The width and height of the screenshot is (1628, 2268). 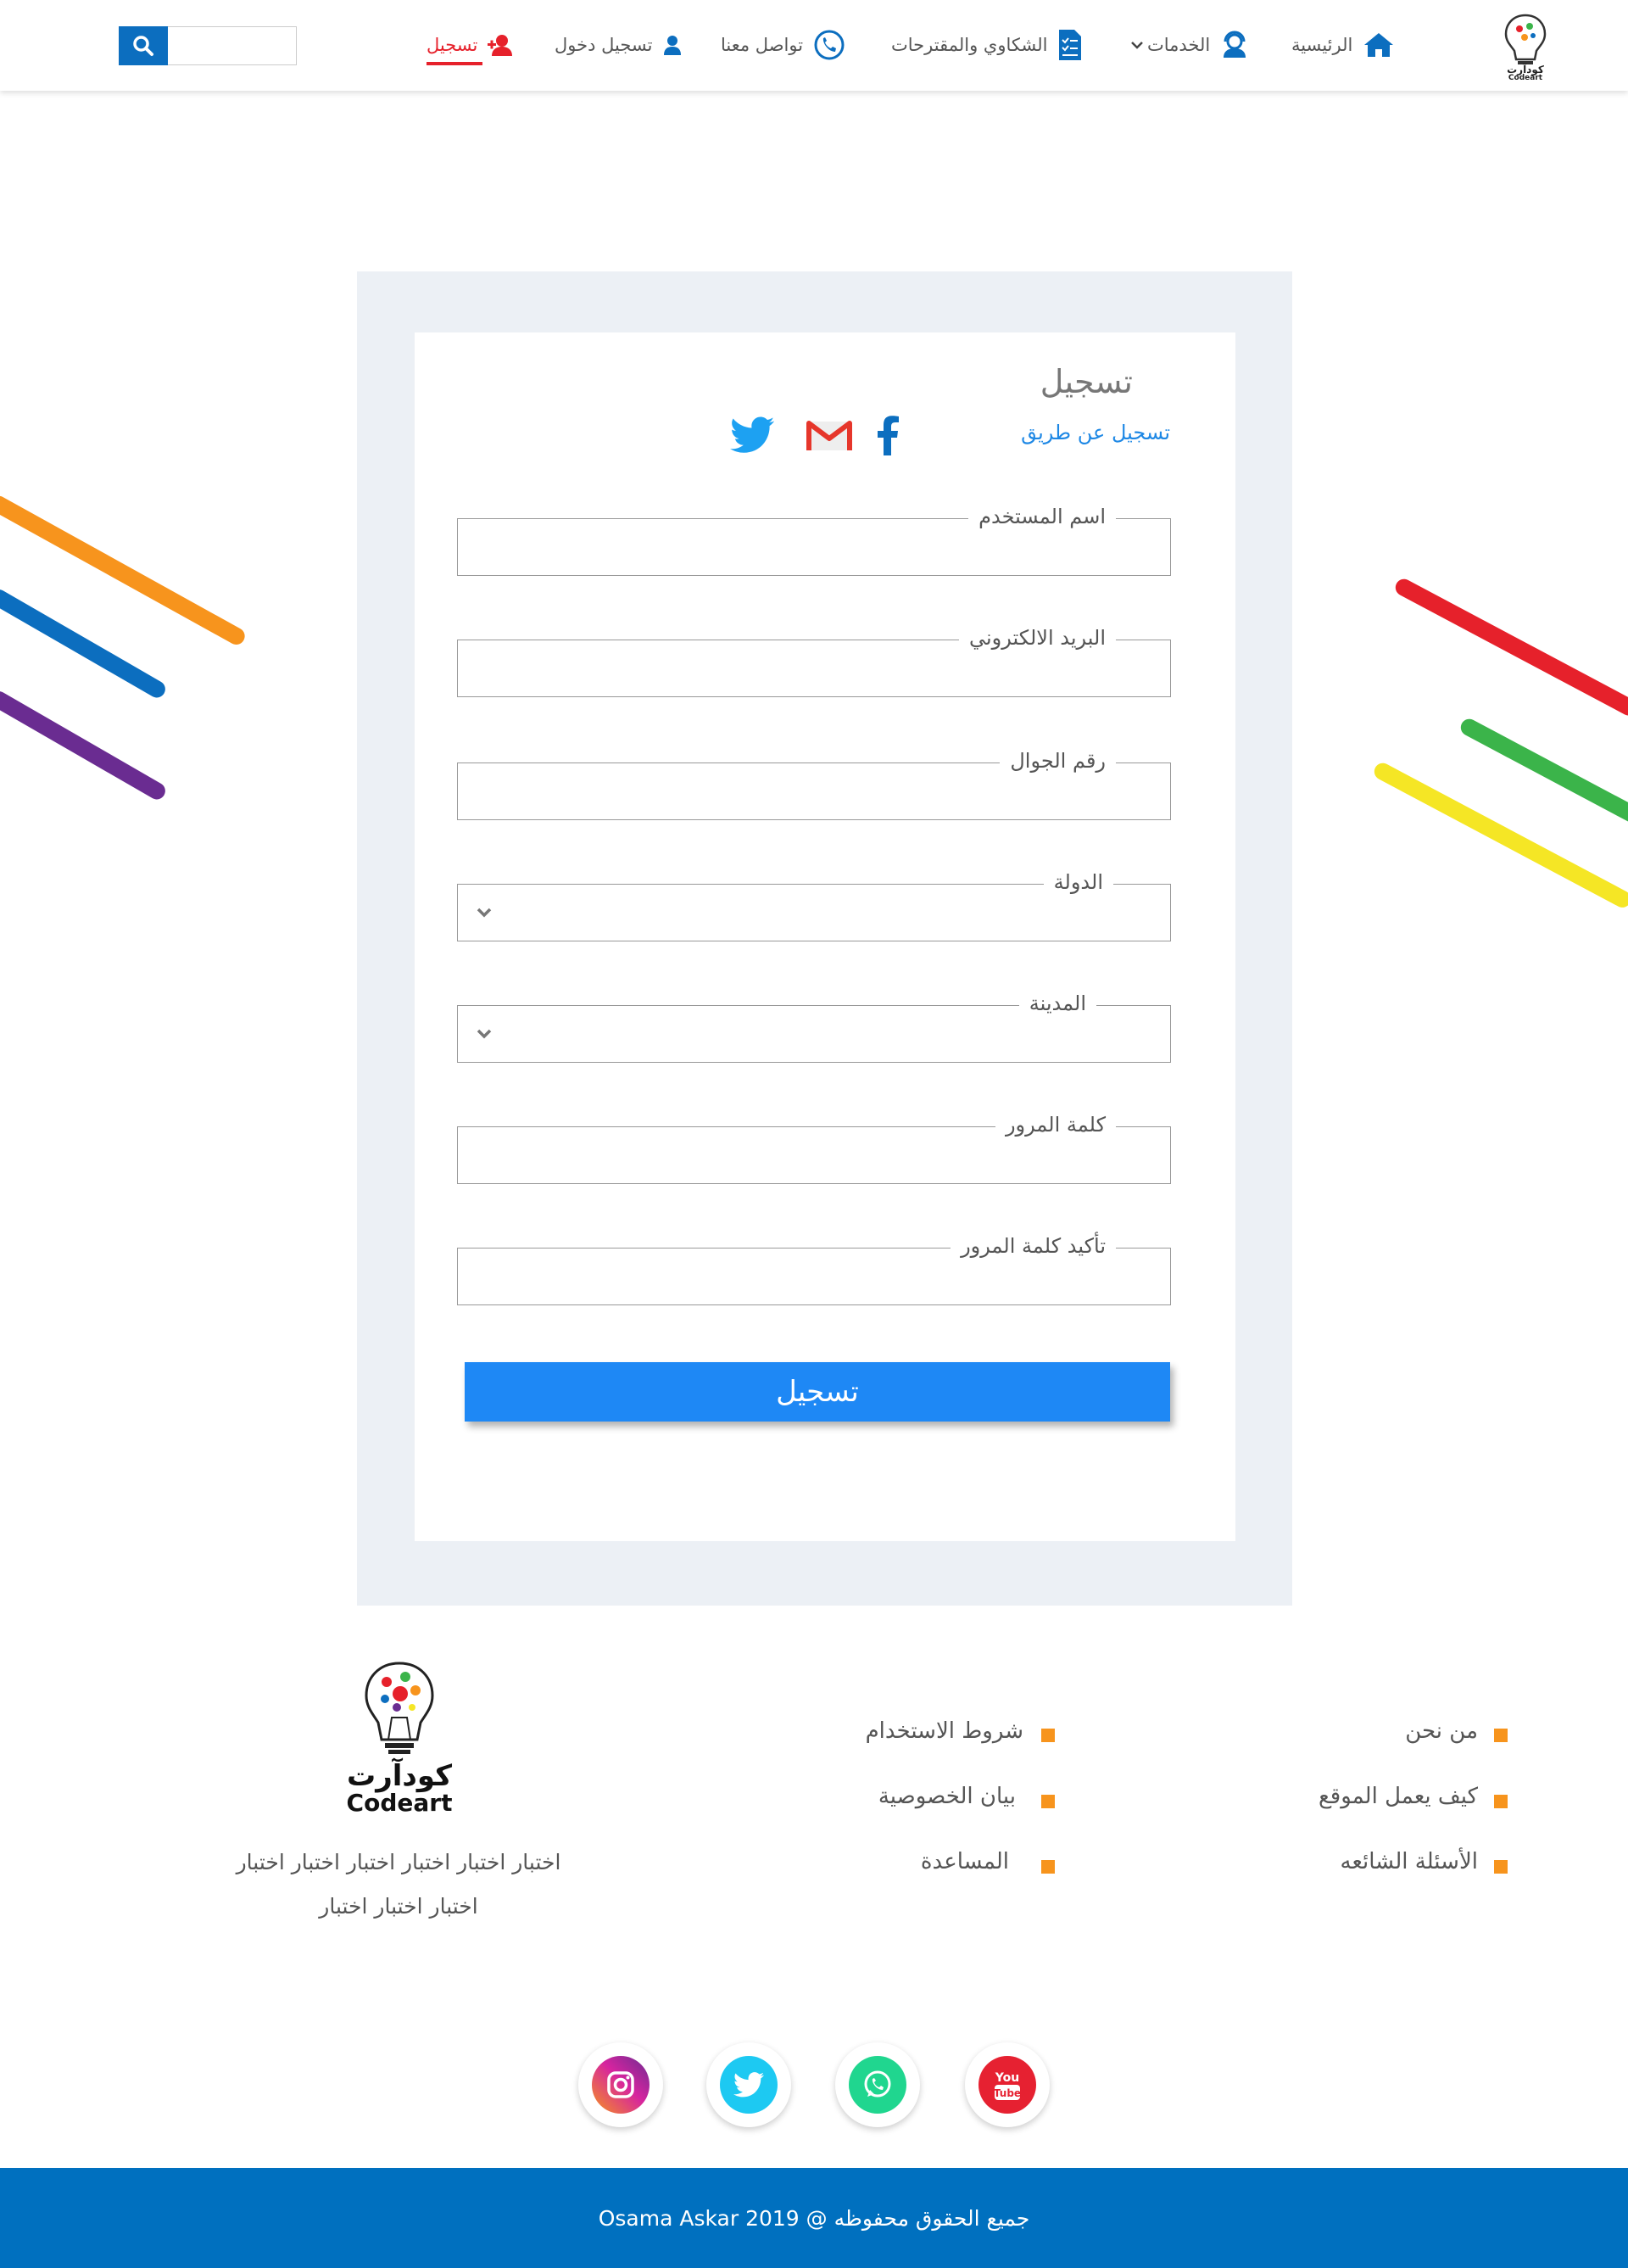 I want to click on nav-item-login-label: تسجيل دخول, so click(x=604, y=45).